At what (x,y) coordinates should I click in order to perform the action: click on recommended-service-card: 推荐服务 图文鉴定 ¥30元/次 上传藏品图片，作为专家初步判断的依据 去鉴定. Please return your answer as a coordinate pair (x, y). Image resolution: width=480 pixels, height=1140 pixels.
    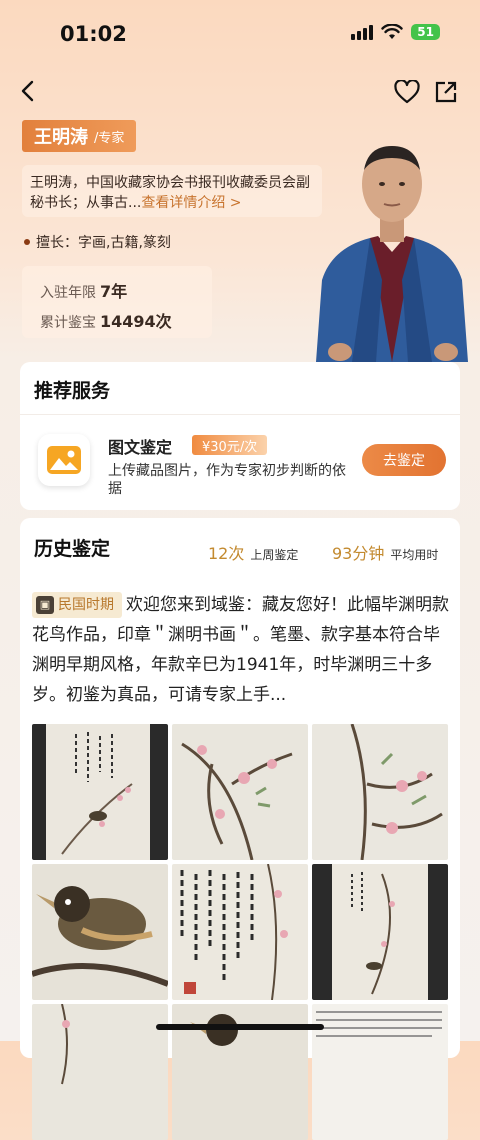
    Looking at the image, I should click on (240, 436).